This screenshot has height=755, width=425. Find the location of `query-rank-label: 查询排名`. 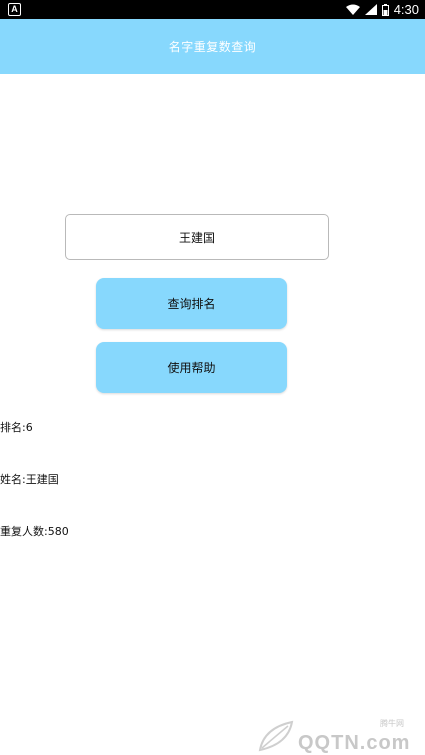

query-rank-label: 查询排名 is located at coordinates (191, 304).